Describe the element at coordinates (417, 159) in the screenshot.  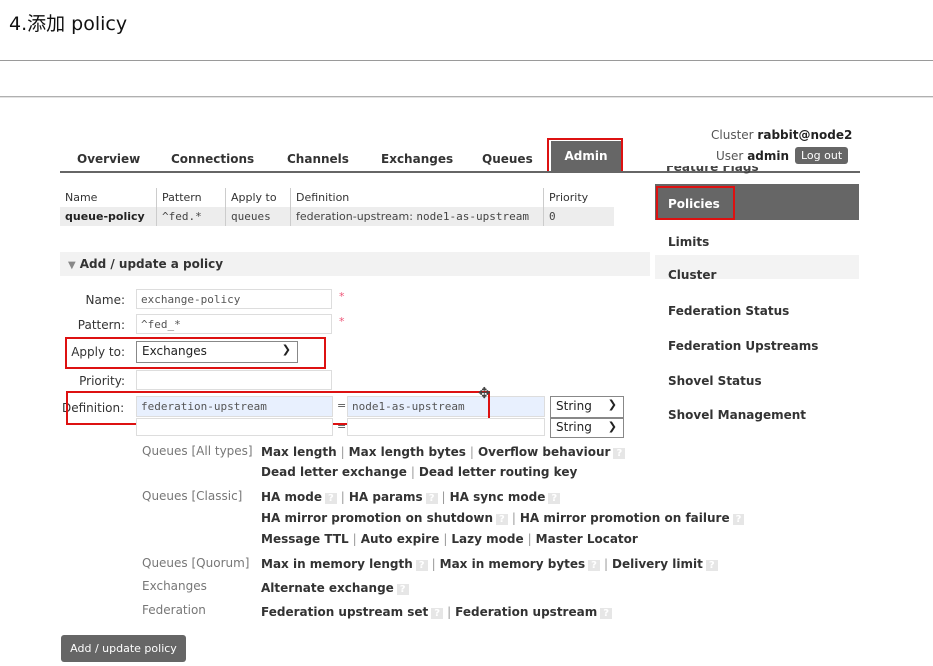
I see `tab-exchanges: Exchanges` at that location.